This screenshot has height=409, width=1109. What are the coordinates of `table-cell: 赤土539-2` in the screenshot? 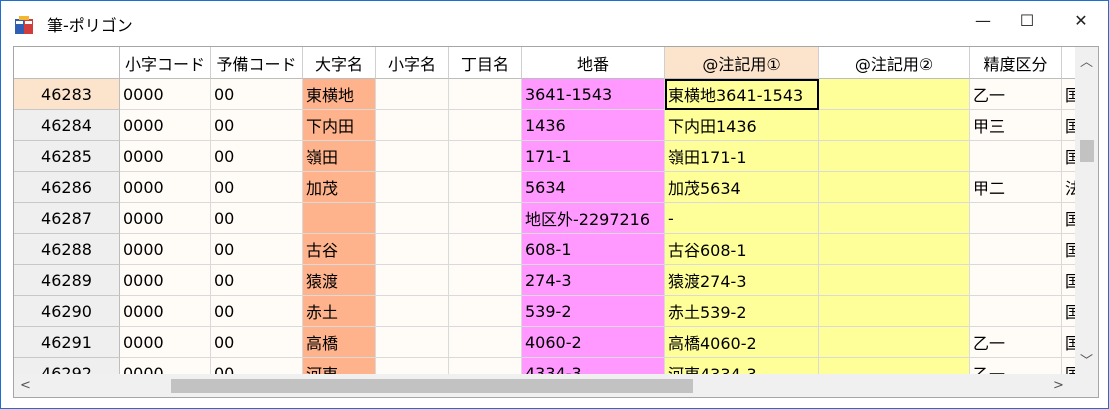 It's located at (742, 311).